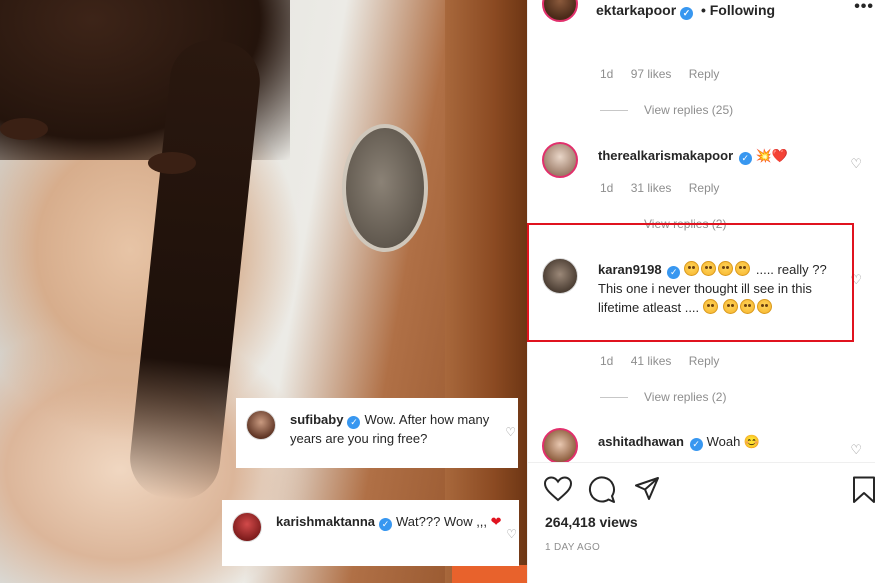 Image resolution: width=875 pixels, height=583 pixels. Describe the element at coordinates (665, 155) in the screenshot. I see `comment-username: therealkarismakapoor` at that location.